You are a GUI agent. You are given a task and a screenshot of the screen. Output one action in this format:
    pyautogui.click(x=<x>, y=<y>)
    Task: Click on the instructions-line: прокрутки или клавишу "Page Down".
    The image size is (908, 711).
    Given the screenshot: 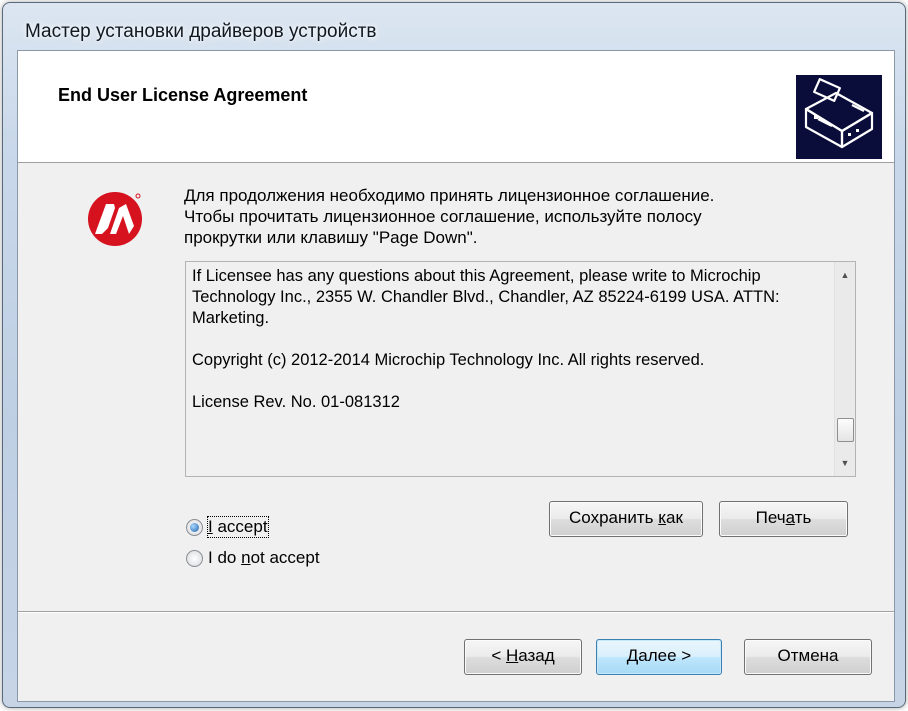 What is the action you would take?
    pyautogui.click(x=331, y=237)
    